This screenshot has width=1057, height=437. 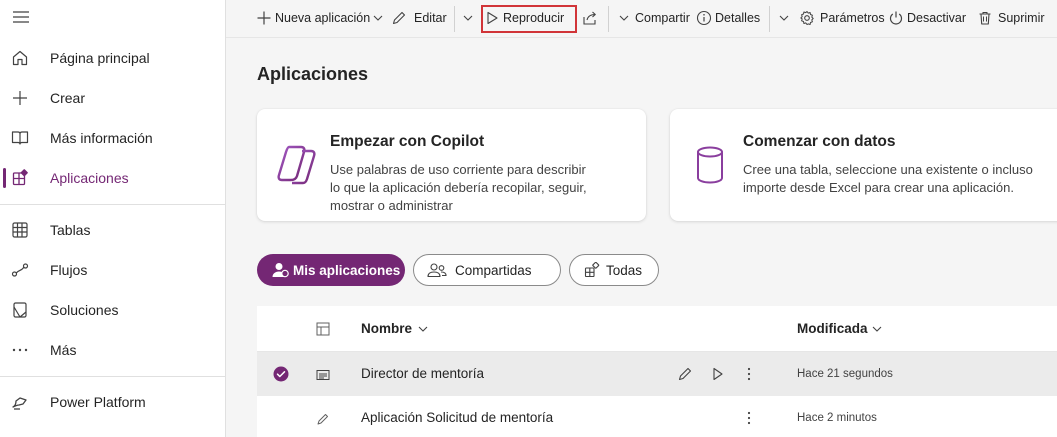 I want to click on filter-all: Todas, so click(x=614, y=270).